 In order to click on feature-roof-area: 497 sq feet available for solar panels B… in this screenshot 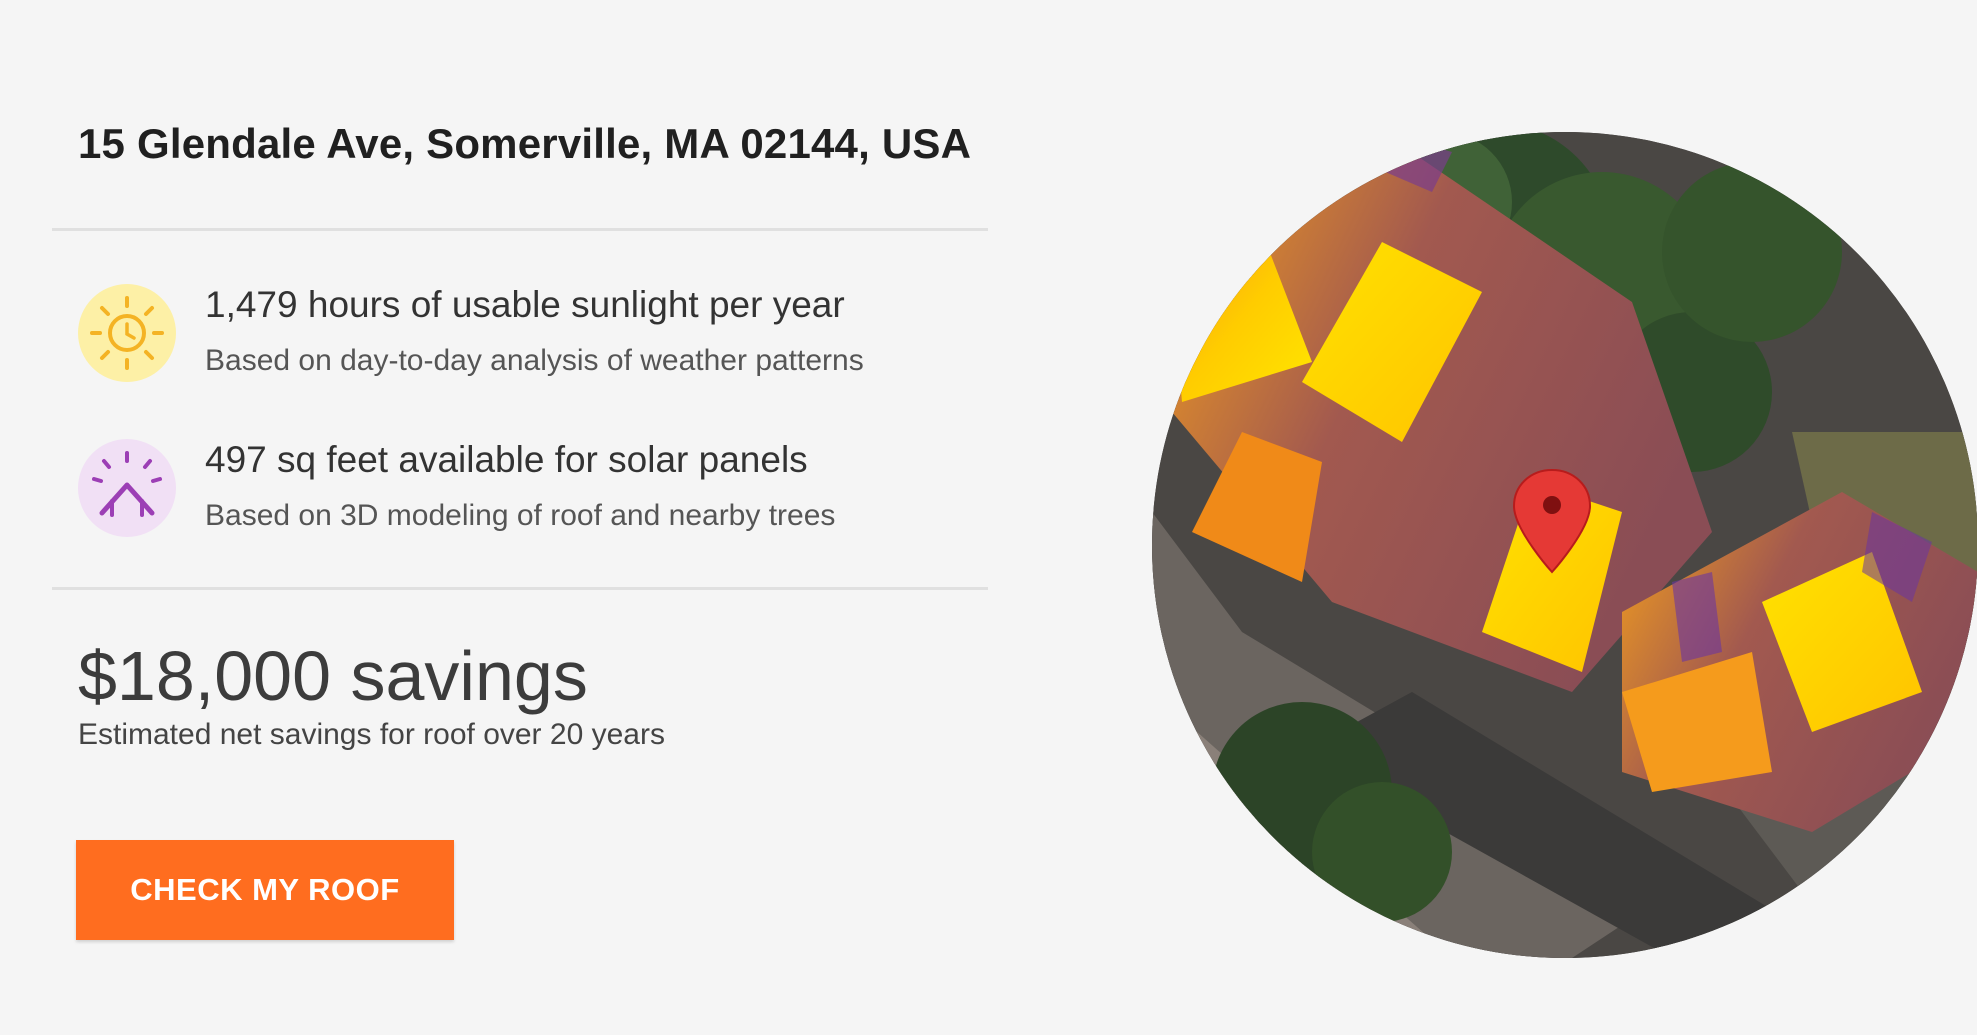, I will do `click(538, 490)`.